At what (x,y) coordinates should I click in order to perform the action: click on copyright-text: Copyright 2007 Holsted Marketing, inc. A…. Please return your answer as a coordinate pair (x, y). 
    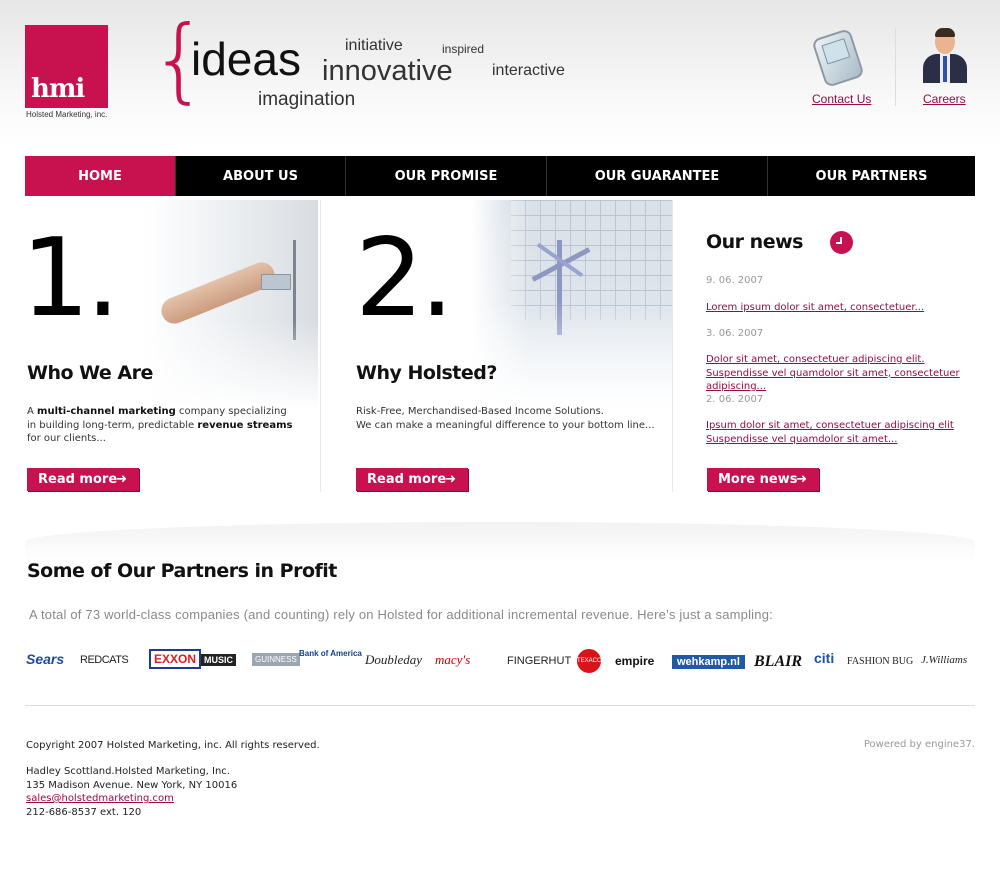
    Looking at the image, I should click on (173, 745).